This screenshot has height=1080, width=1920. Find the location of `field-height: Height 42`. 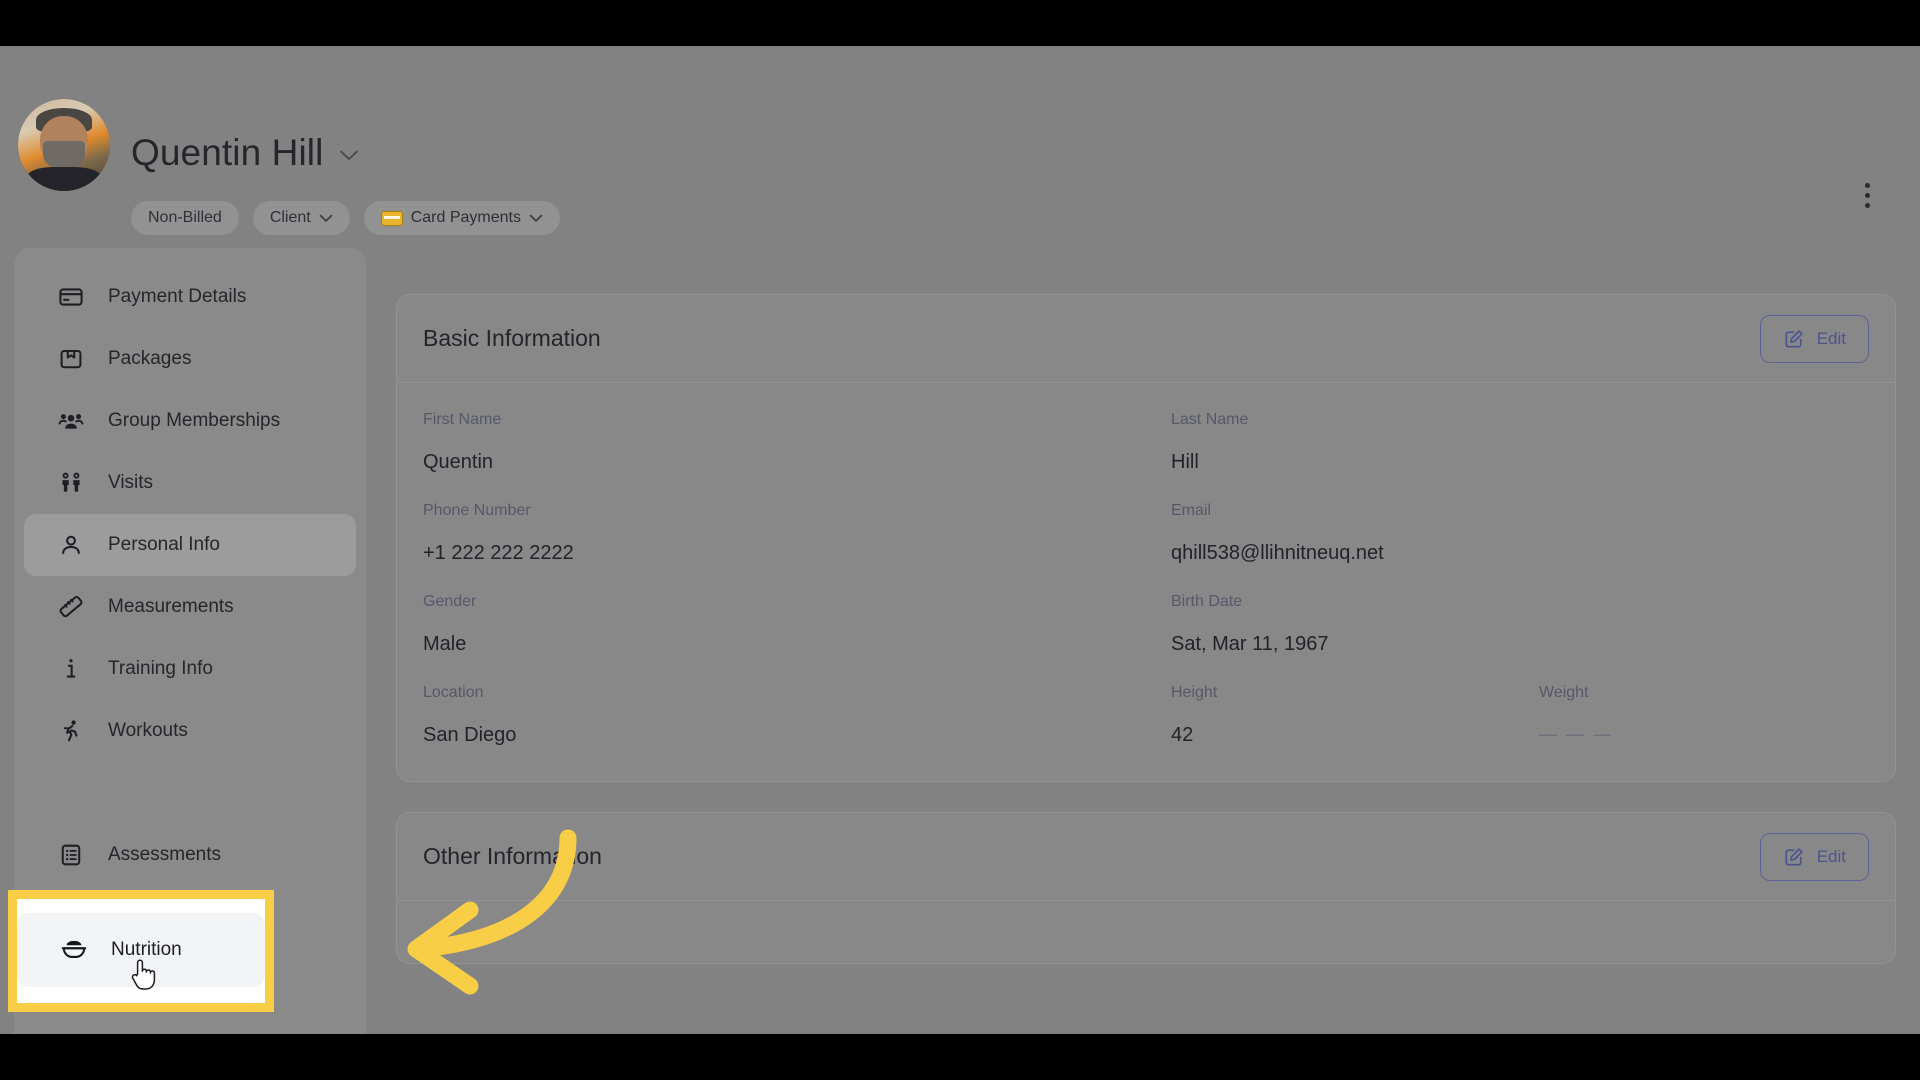

field-height: Height 42 is located at coordinates (1355, 715).